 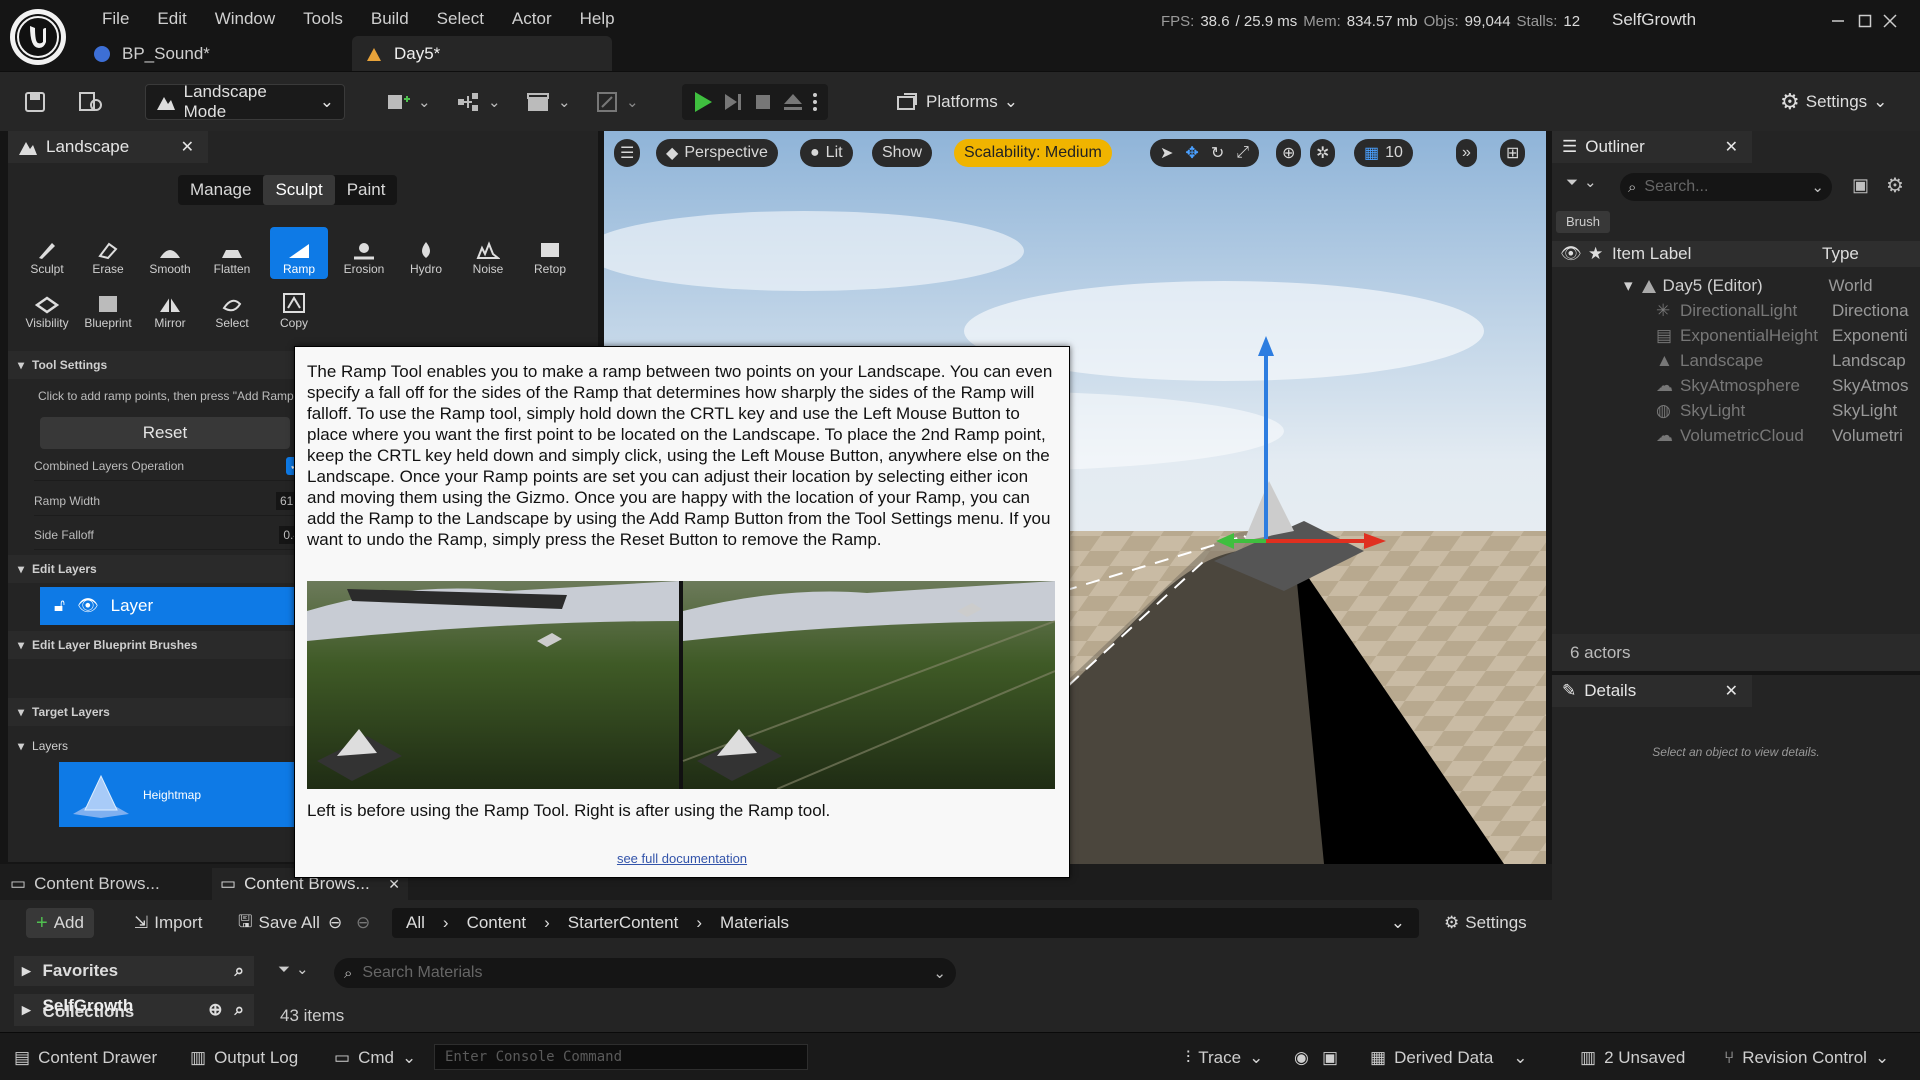 What do you see at coordinates (1890, 21) in the screenshot?
I see `close-window-button` at bounding box center [1890, 21].